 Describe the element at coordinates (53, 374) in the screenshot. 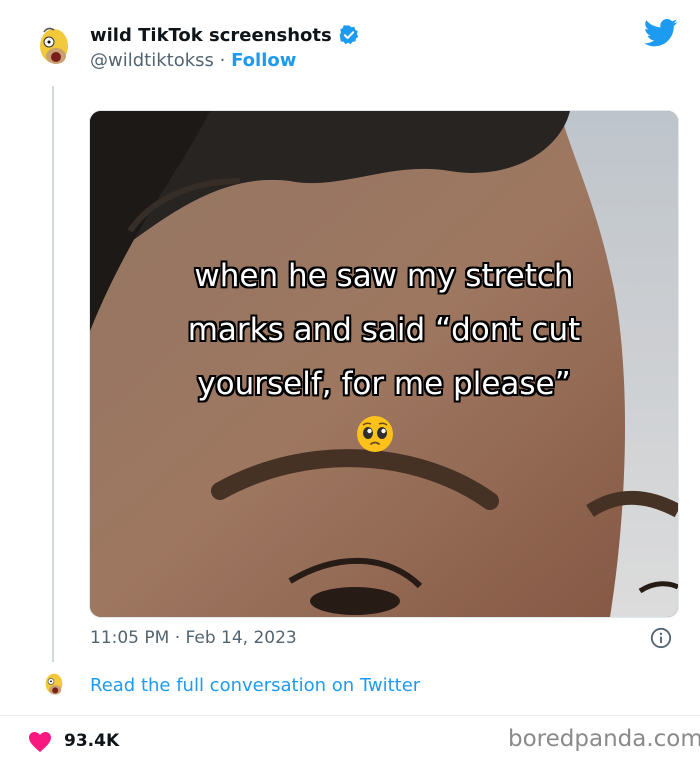

I see `thread-connector-line` at that location.